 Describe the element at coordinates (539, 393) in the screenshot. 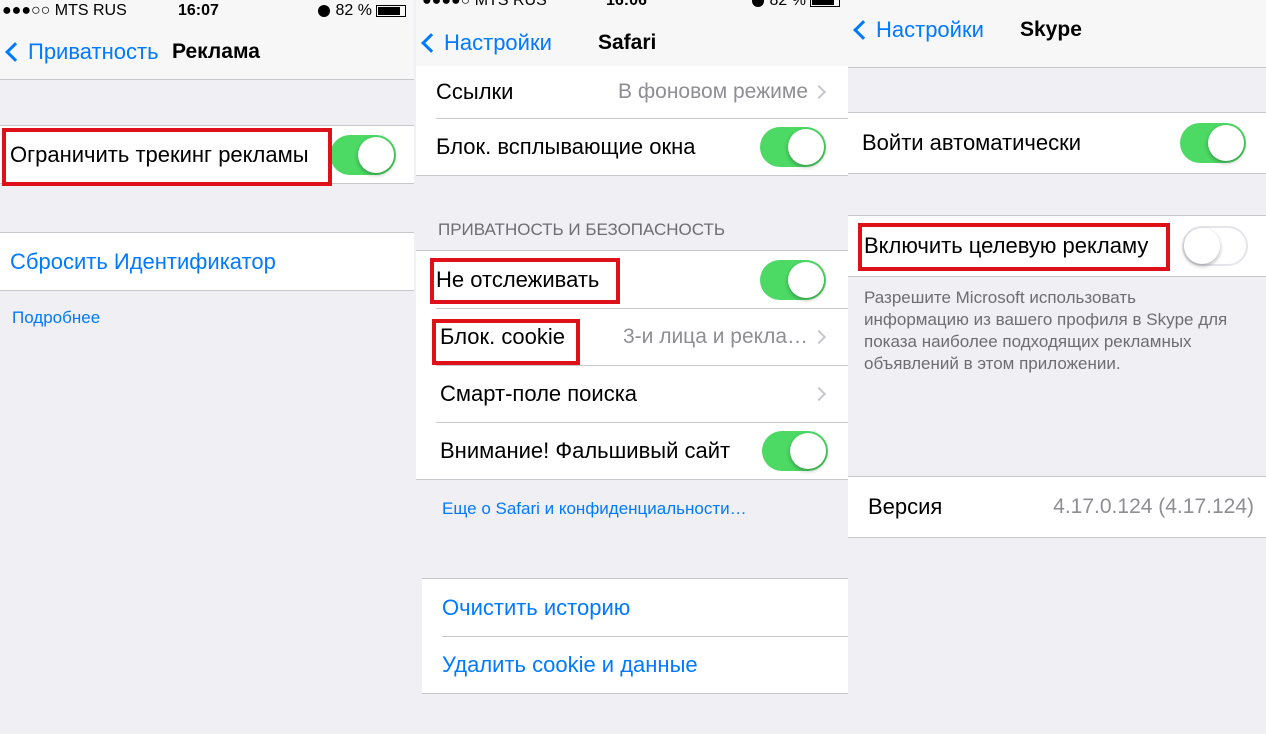

I see `smart-search-label: Смарт-поле поиска` at that location.